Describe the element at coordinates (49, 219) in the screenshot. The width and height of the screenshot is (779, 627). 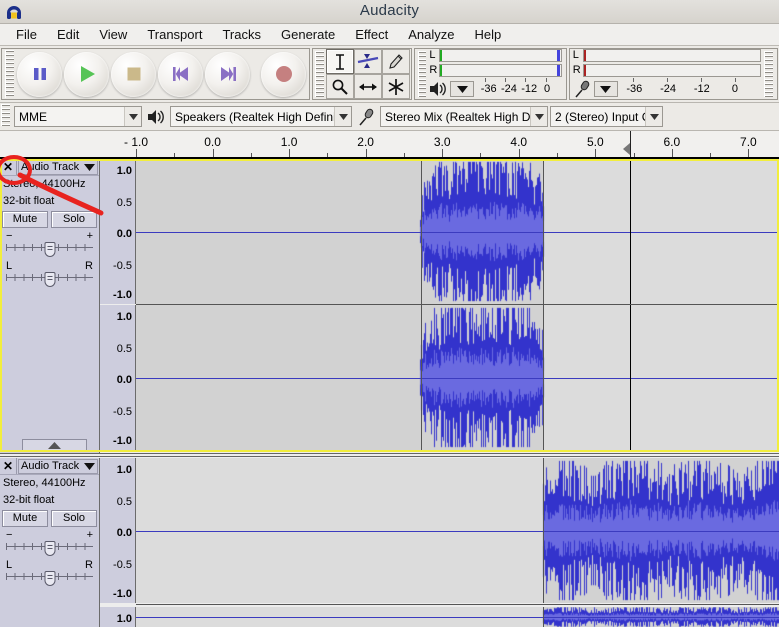
I see `track-1-mute-solo-row: Mute Solo` at that location.